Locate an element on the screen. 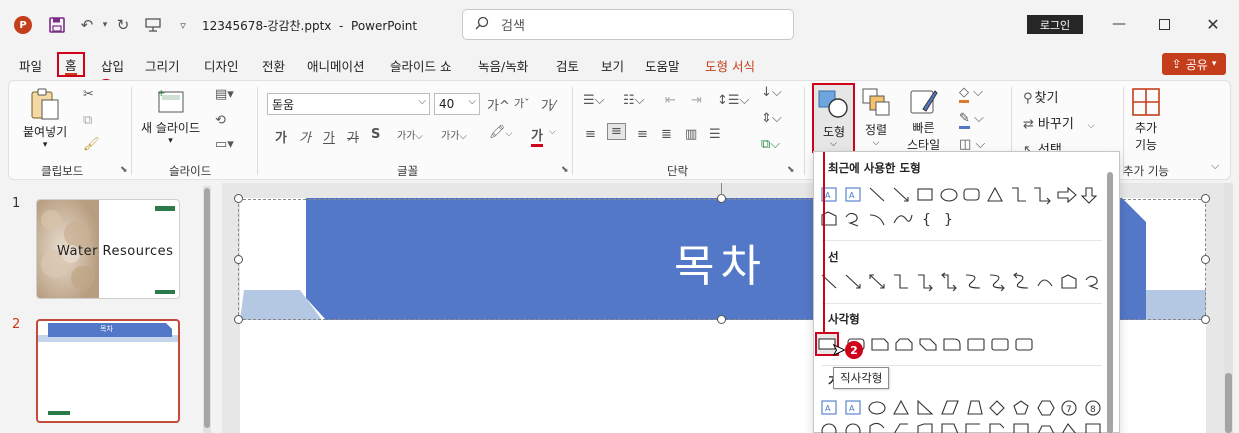  line-shapes-icons is located at coordinates (961, 282).